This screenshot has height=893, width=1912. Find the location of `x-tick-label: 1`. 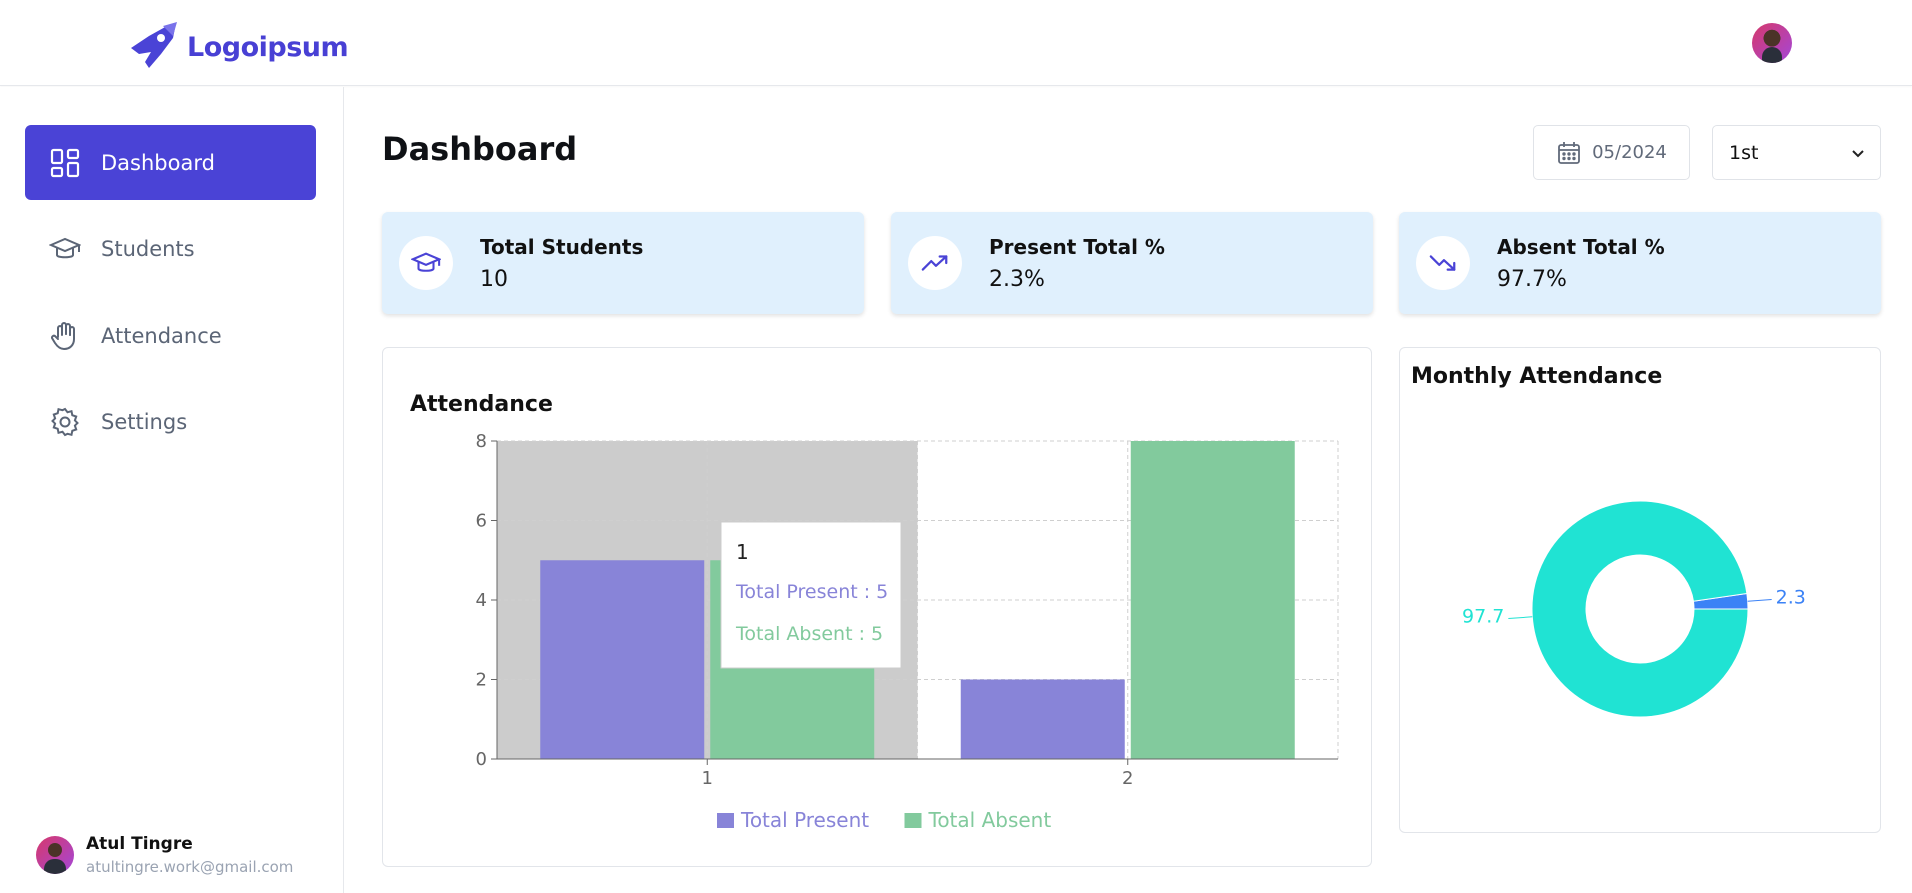

x-tick-label: 1 is located at coordinates (707, 778).